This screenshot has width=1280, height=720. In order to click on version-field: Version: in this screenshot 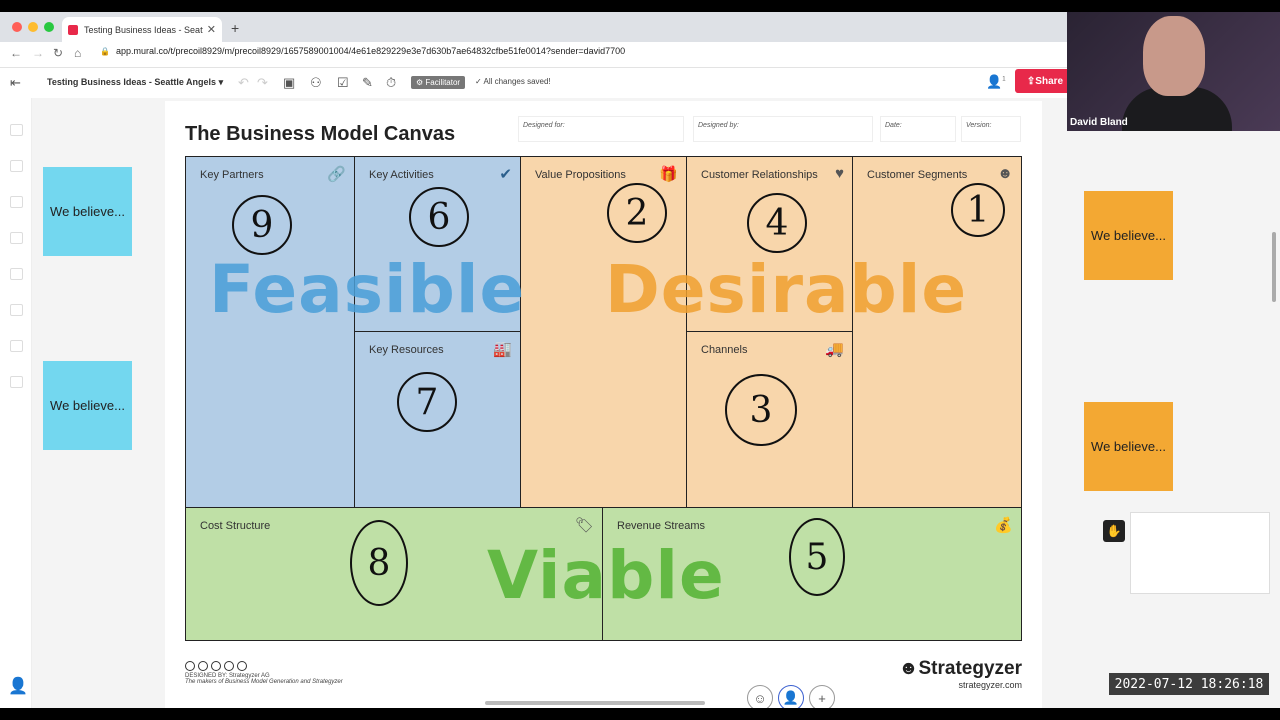, I will do `click(991, 129)`.